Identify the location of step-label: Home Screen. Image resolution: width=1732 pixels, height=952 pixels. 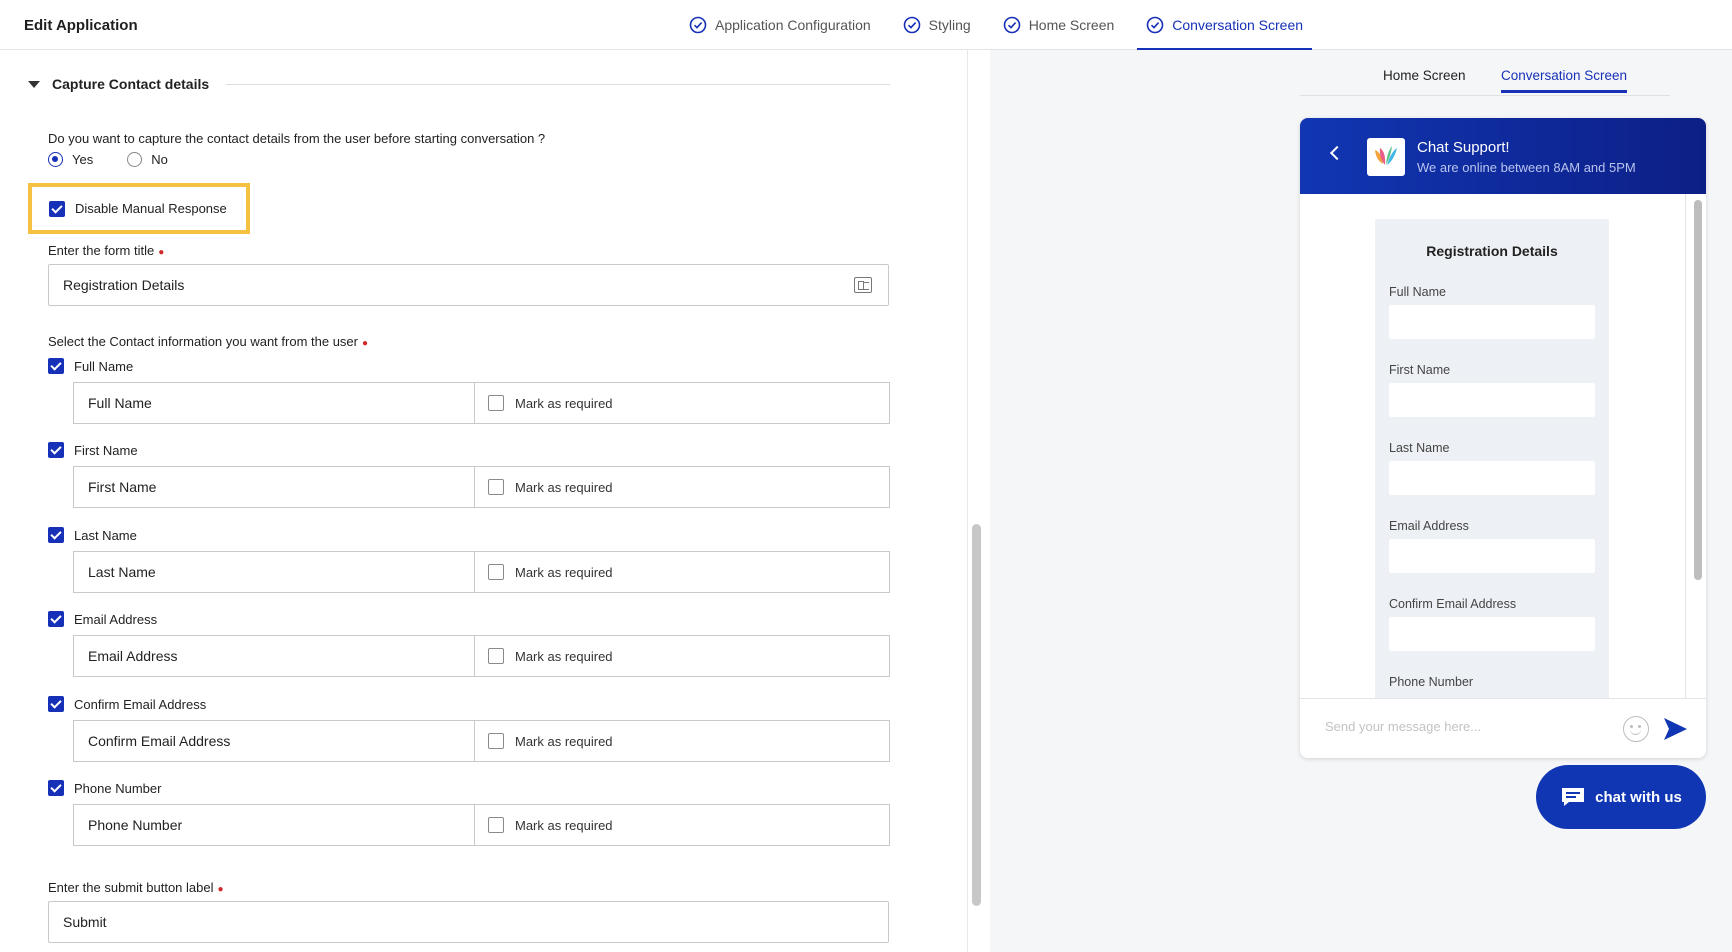
(1071, 25).